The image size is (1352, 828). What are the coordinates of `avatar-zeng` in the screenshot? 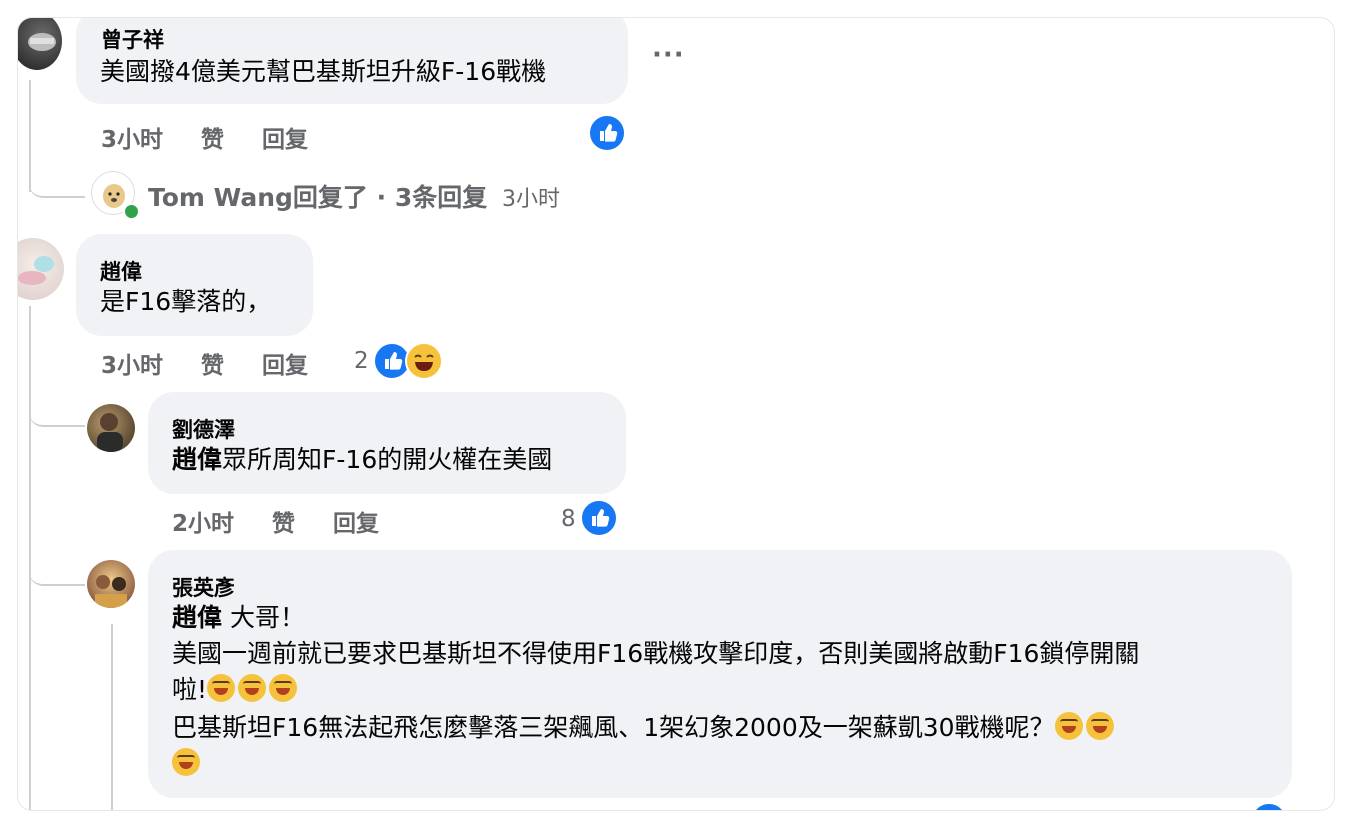 It's located at (40, 44).